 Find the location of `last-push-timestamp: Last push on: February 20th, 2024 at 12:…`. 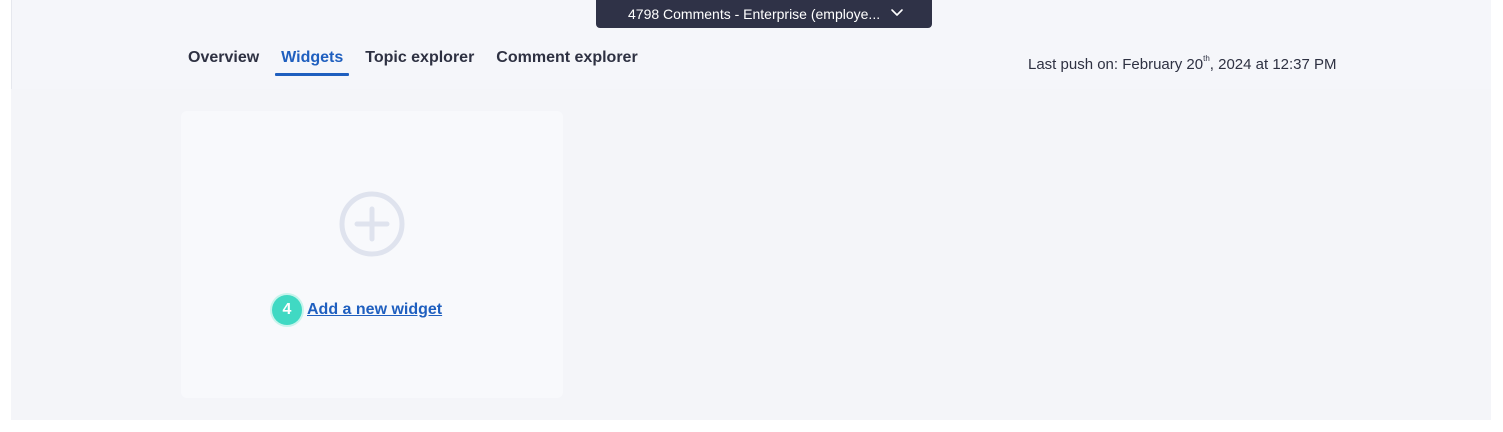

last-push-timestamp: Last push on: February 20th, 2024 at 12:… is located at coordinates (1182, 63).